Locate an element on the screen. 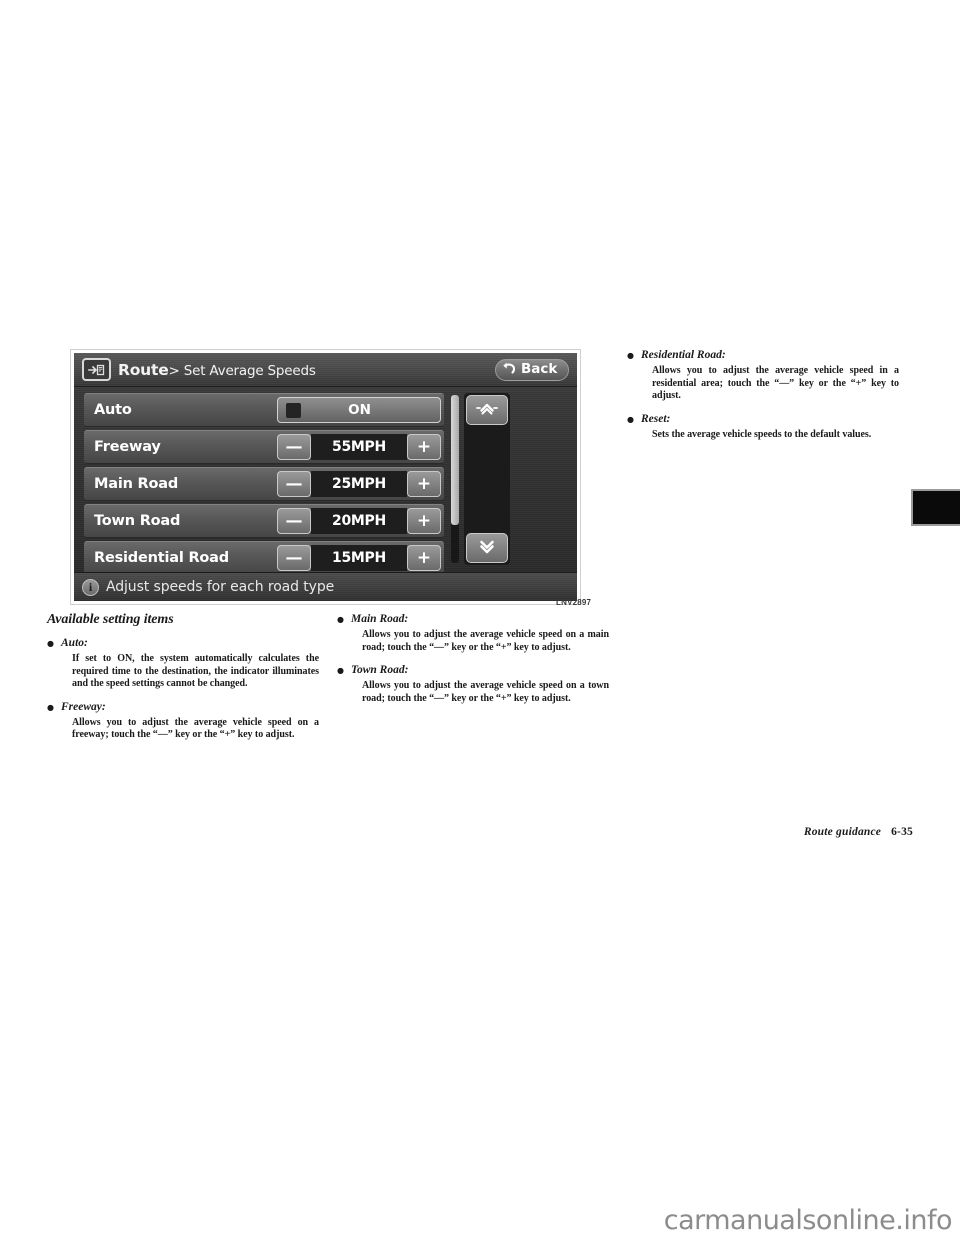  list-item: ● Freeway: is located at coordinates (183, 707).